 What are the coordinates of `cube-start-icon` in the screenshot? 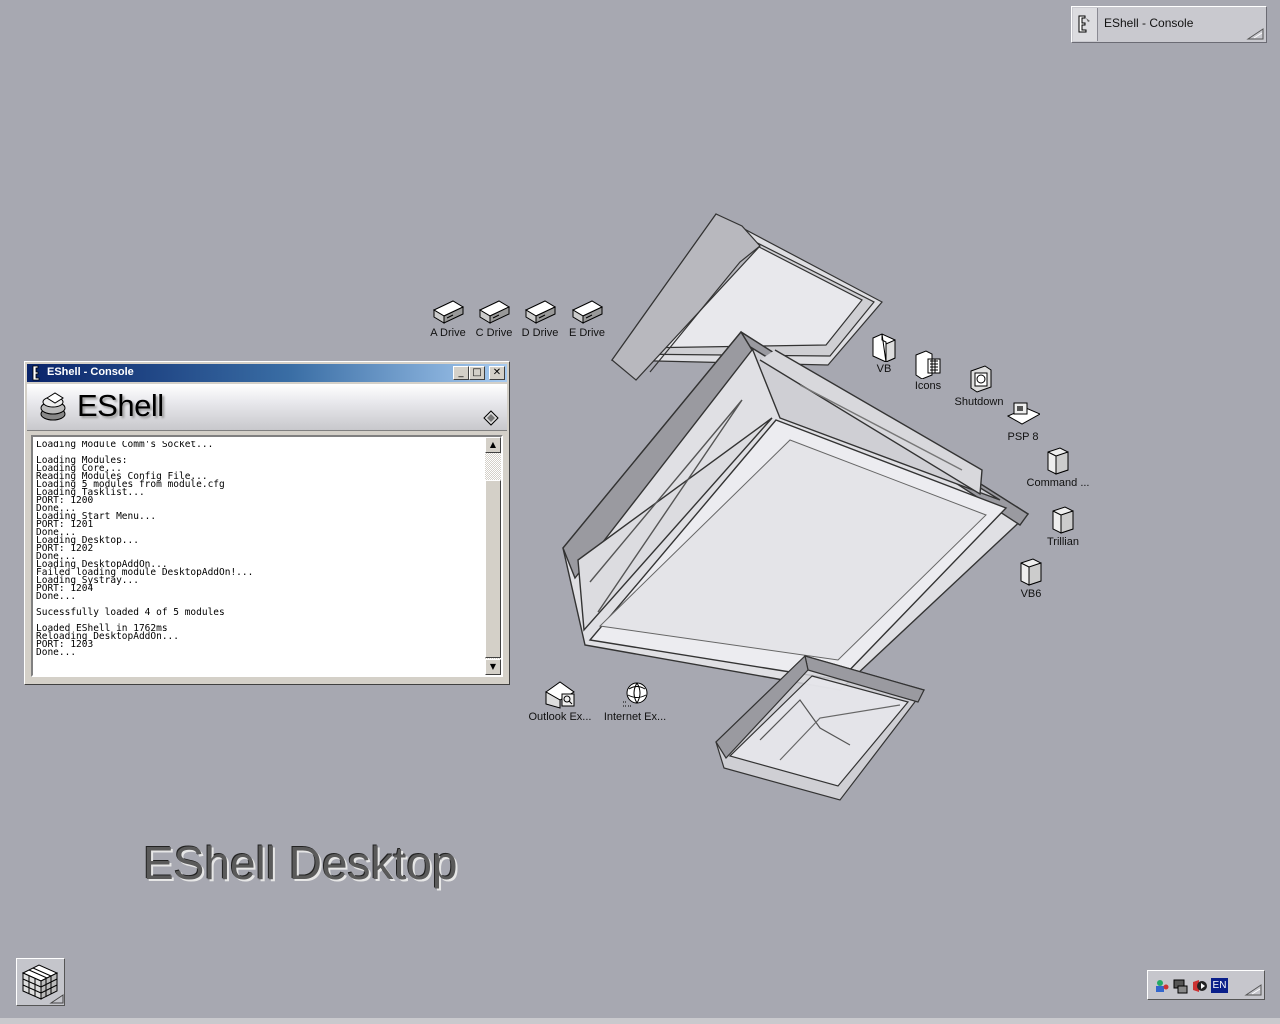 It's located at (42, 984).